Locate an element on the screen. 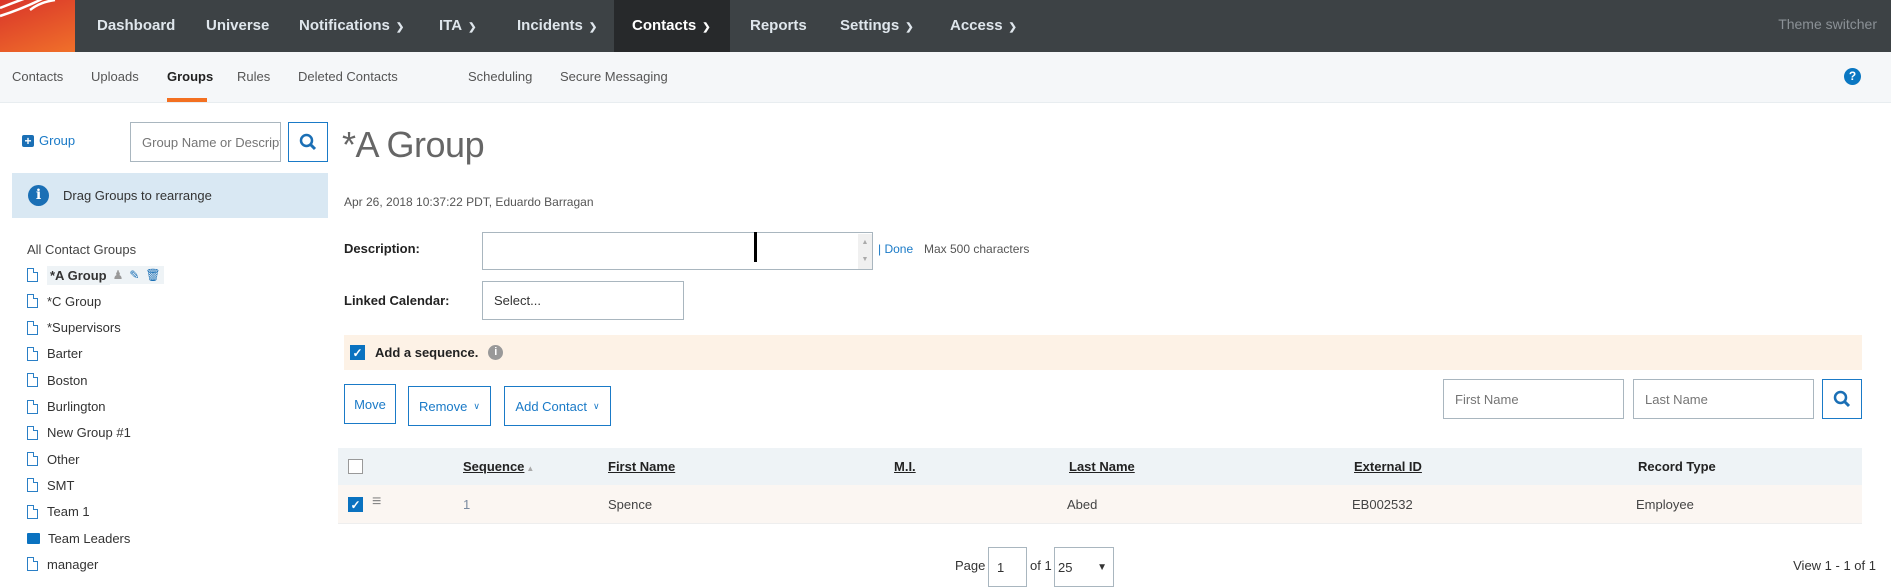 The image size is (1891, 587). group-label: *A Group is located at coordinates (78, 275).